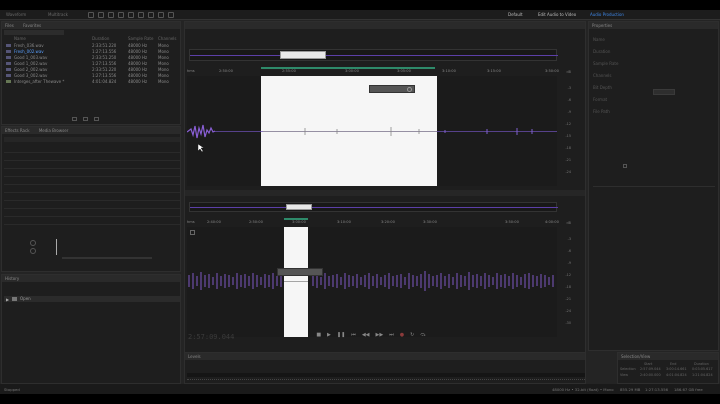 The width and height of the screenshot is (720, 404). I want to click on file-row: Fresh_002.wav 1:27:13.556 48000 Hz Mono, so click(92, 51).